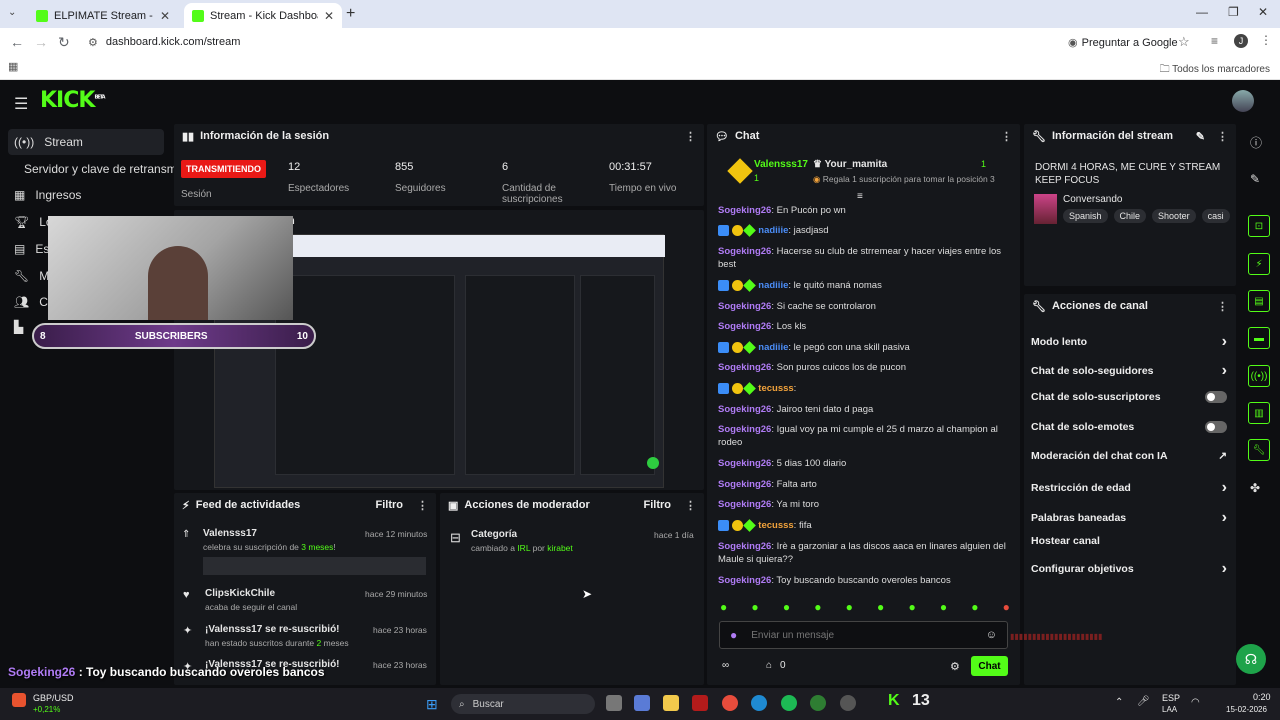  I want to click on gifter-name: Valensss17, so click(781, 164).